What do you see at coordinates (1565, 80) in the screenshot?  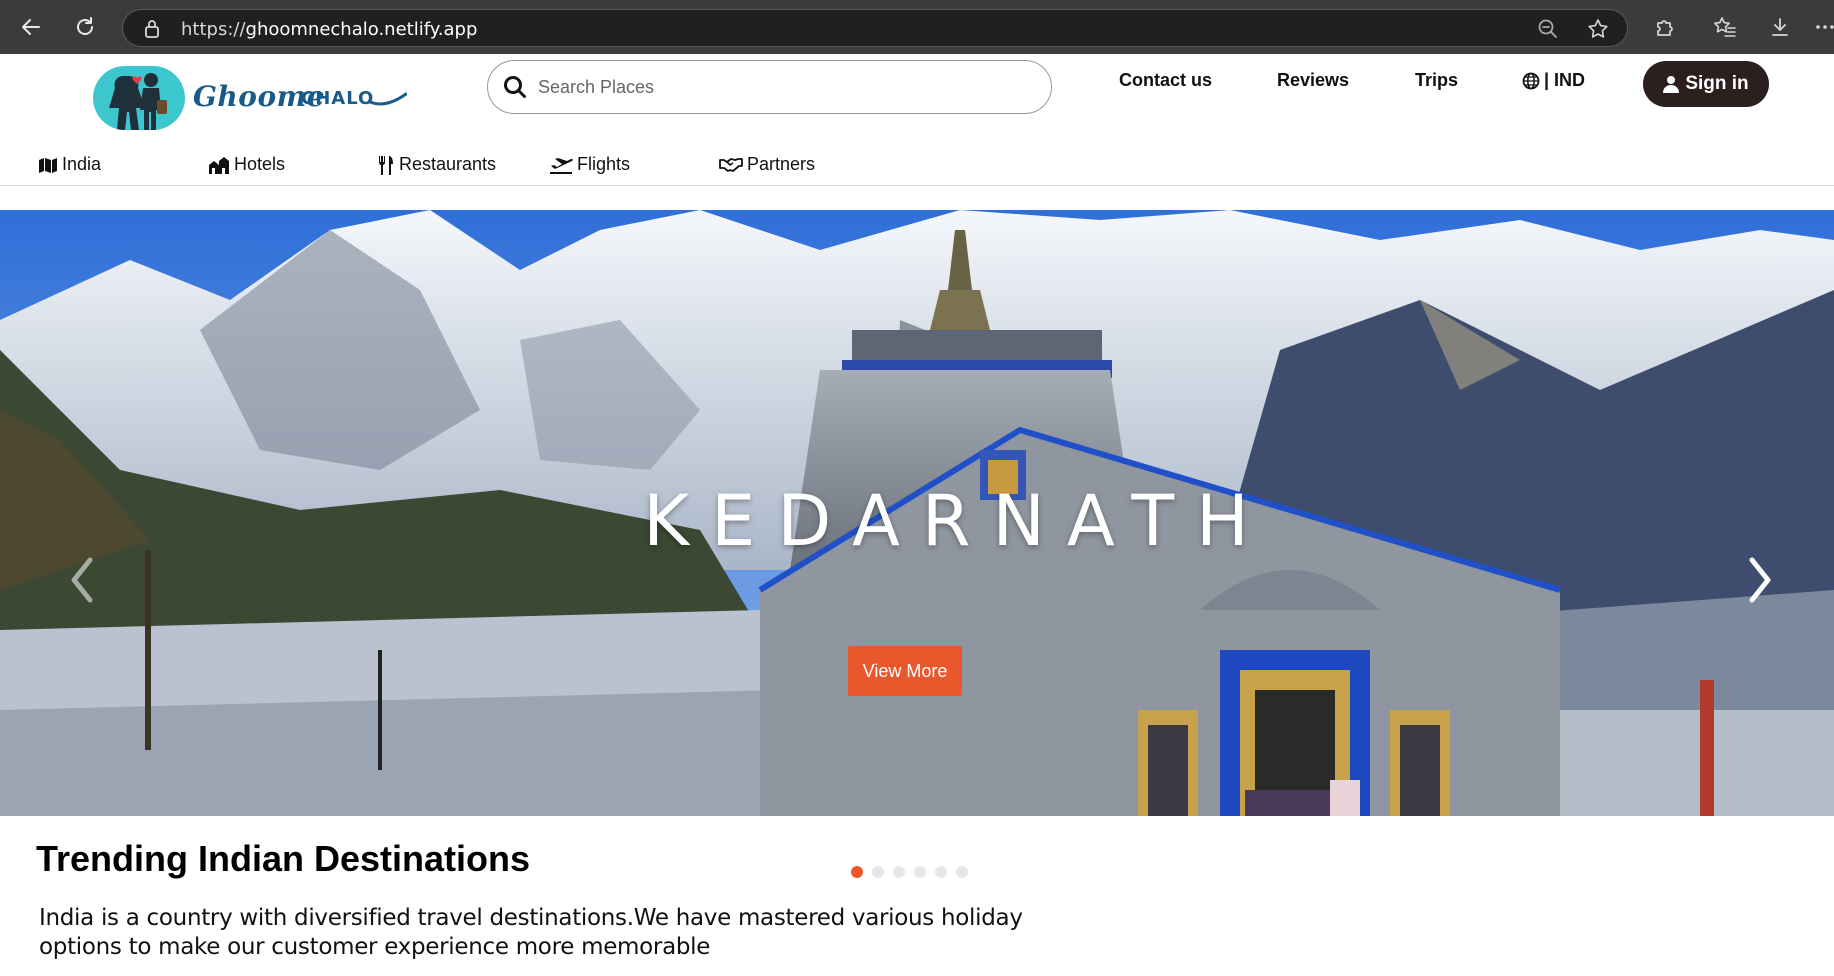 I see `region-label: | IND` at bounding box center [1565, 80].